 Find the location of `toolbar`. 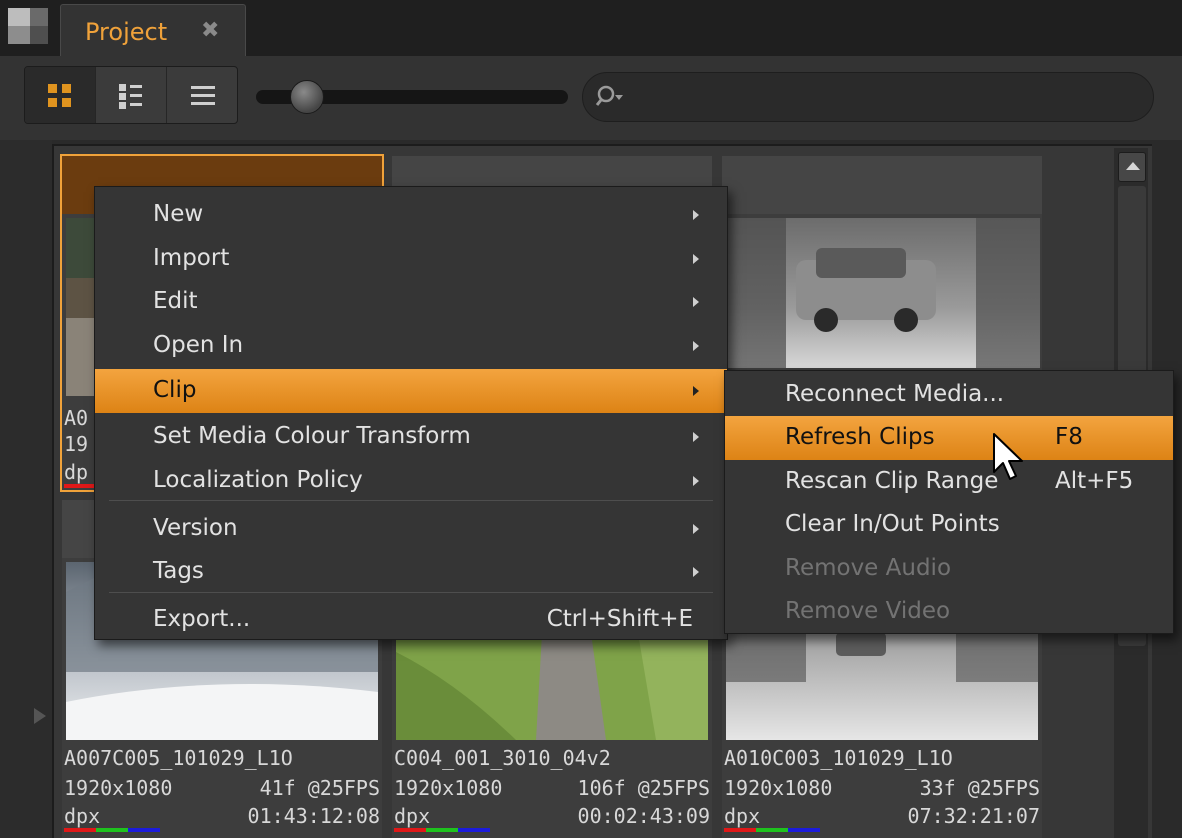

toolbar is located at coordinates (591, 98).